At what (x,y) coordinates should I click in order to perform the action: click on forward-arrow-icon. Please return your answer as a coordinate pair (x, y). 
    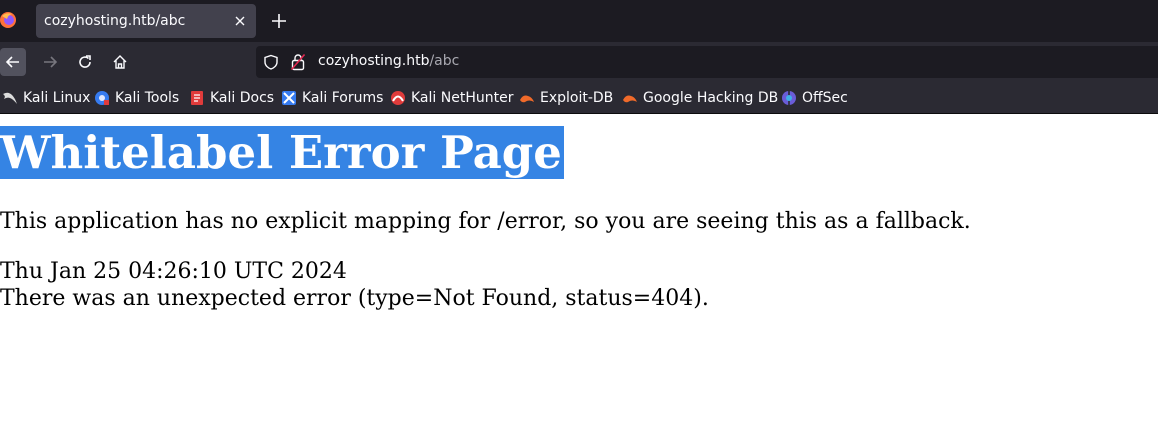
    Looking at the image, I should click on (51, 62).